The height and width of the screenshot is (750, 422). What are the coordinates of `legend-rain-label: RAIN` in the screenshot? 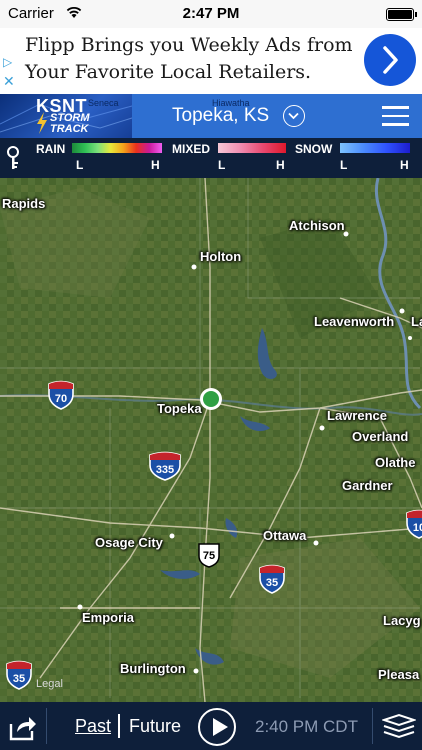 It's located at (51, 149).